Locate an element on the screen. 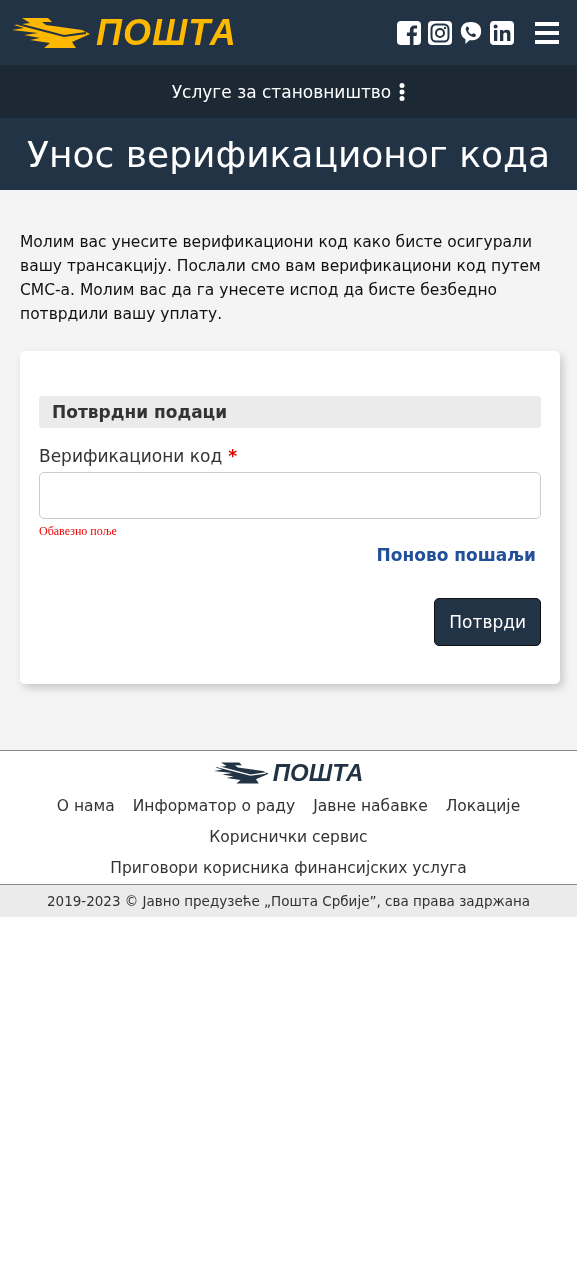  verification-code-field is located at coordinates (290, 495).